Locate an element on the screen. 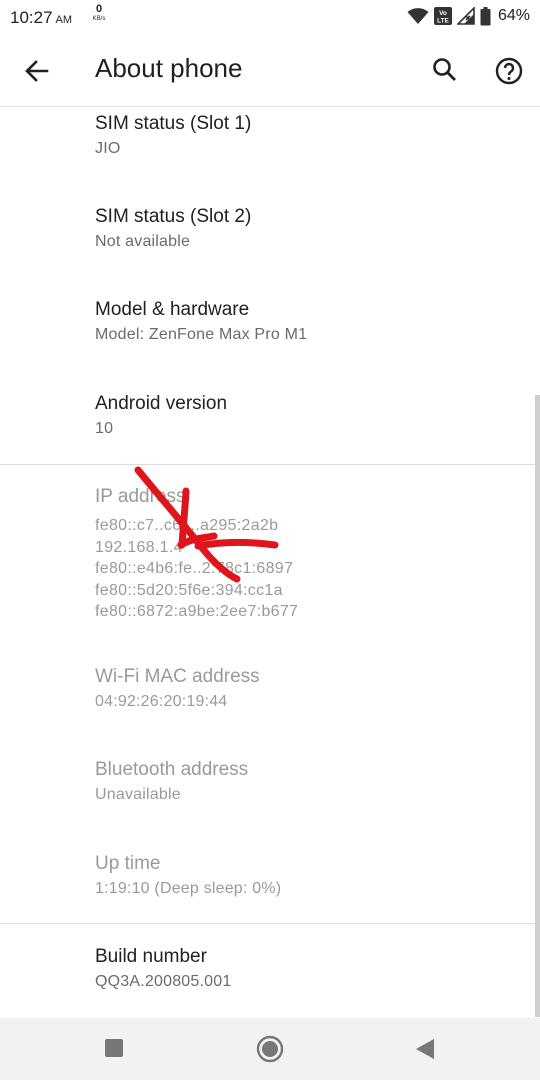 The image size is (540, 1080). item-summary: Unavailable is located at coordinates (138, 794).